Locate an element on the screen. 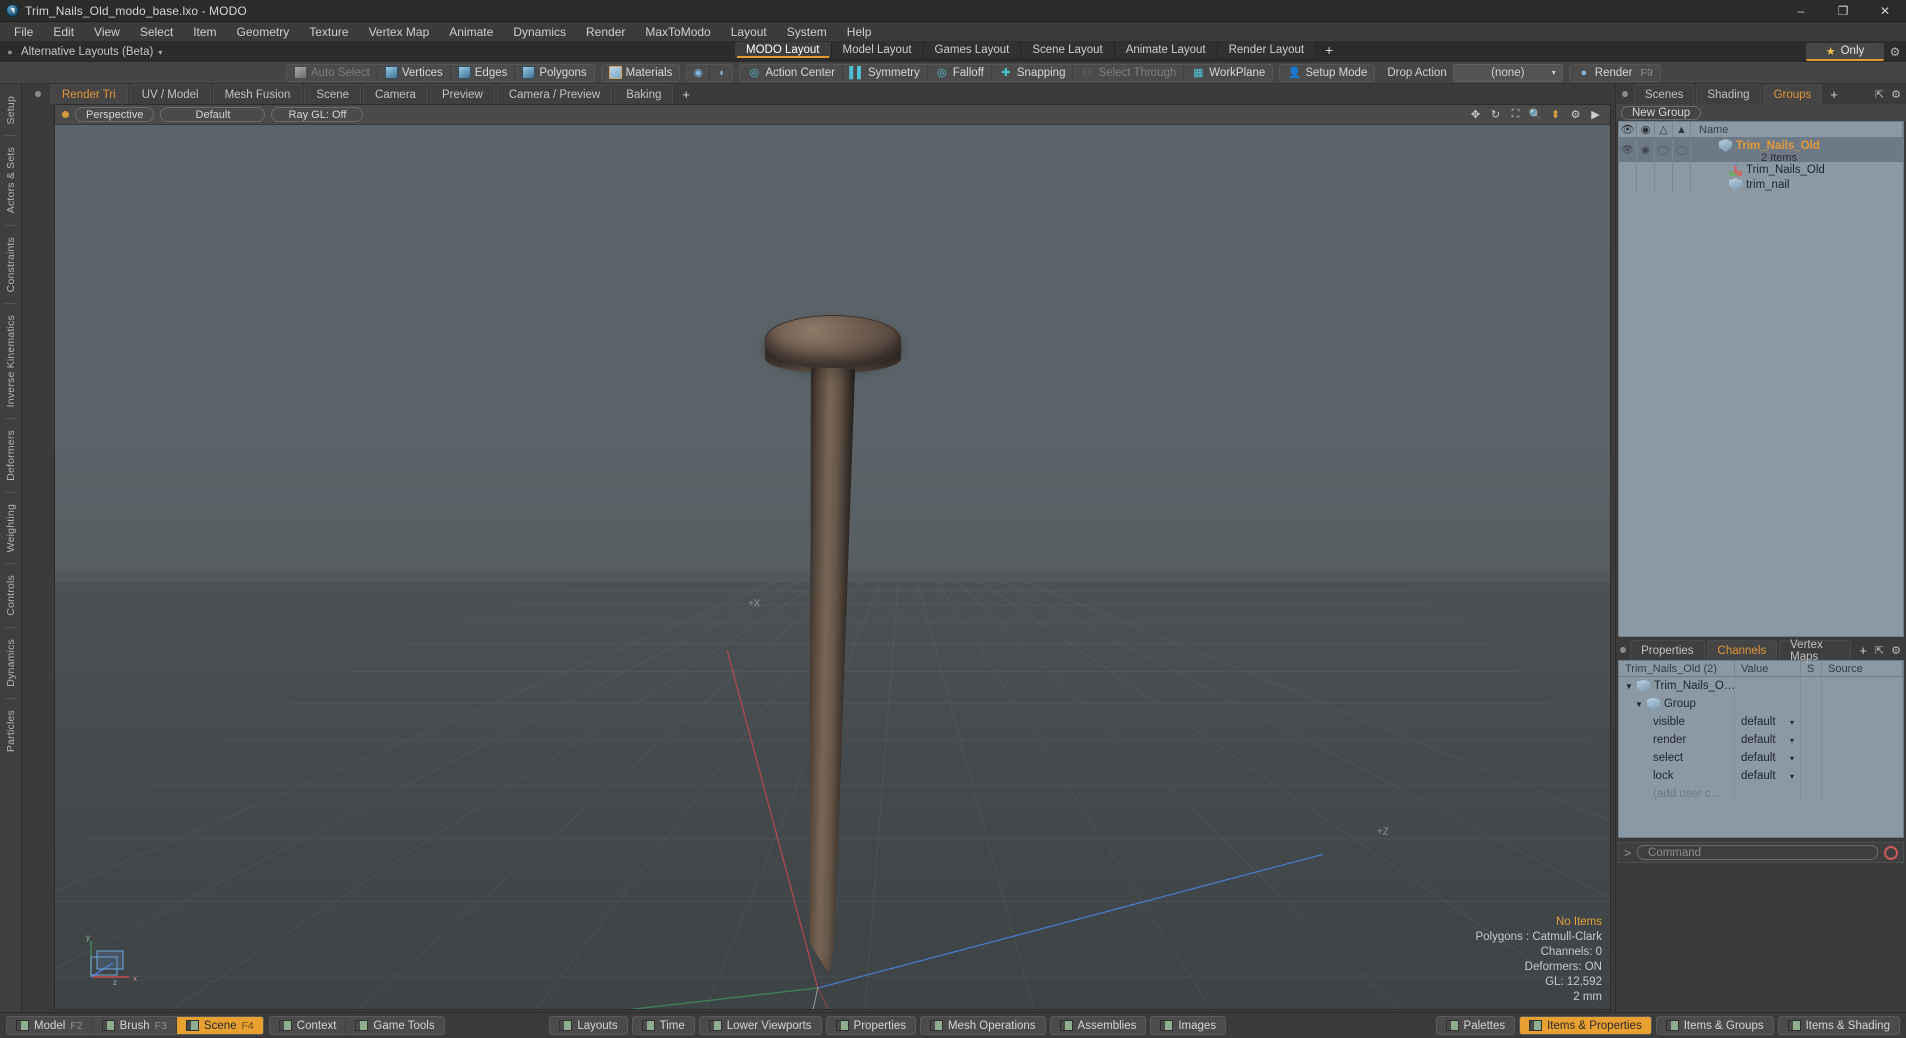 This screenshot has height=1038, width=1906. vtab-weighting: Weighting is located at coordinates (11, 528).